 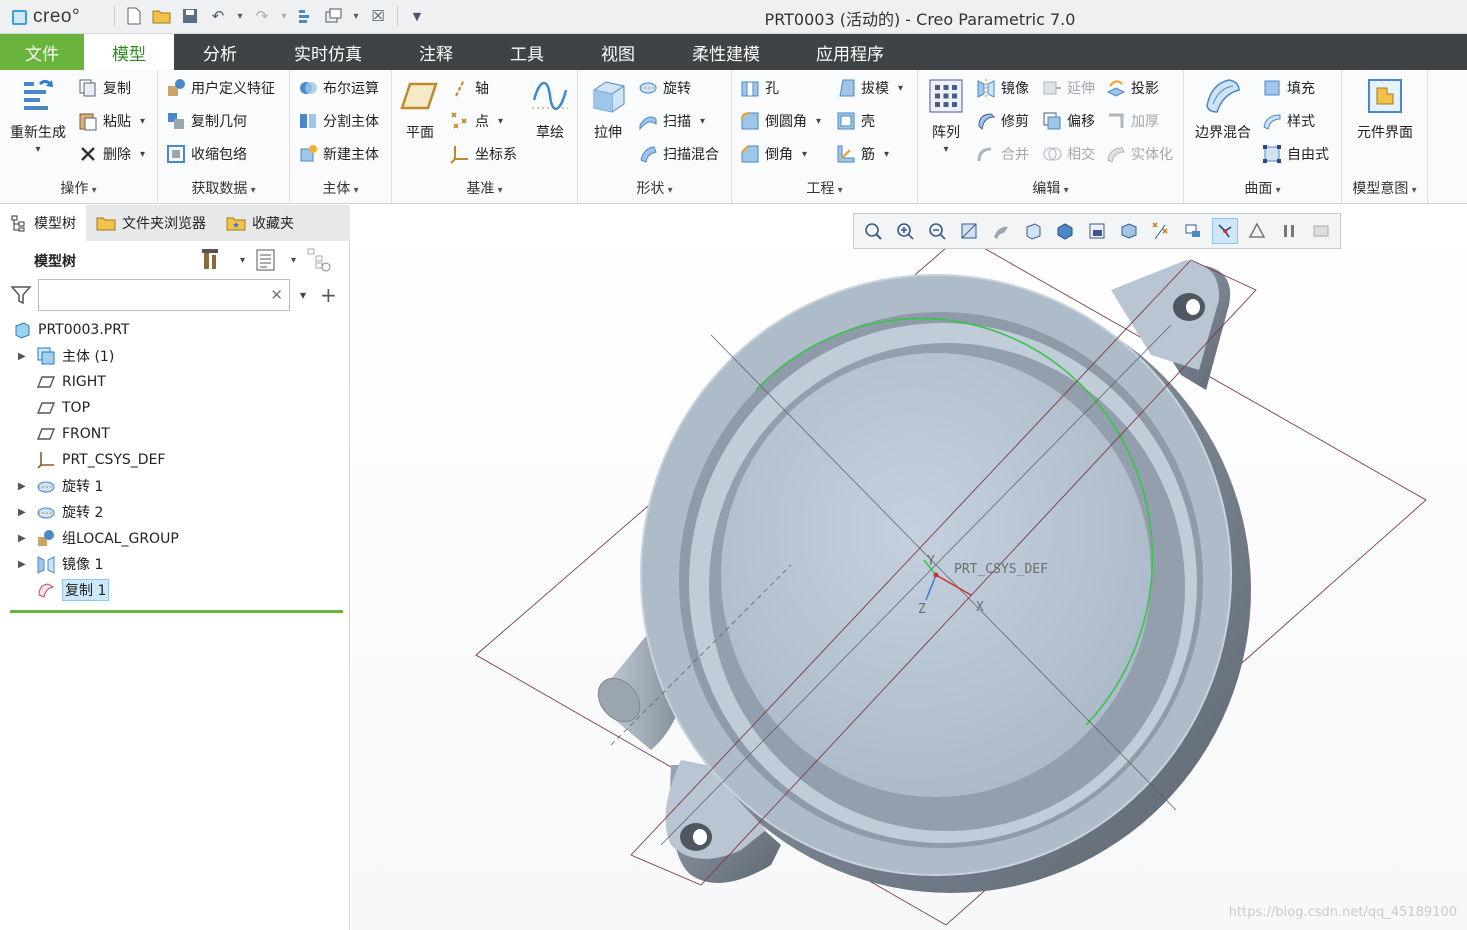 What do you see at coordinates (550, 109) in the screenshot?
I see `sketch-button: 草绘` at bounding box center [550, 109].